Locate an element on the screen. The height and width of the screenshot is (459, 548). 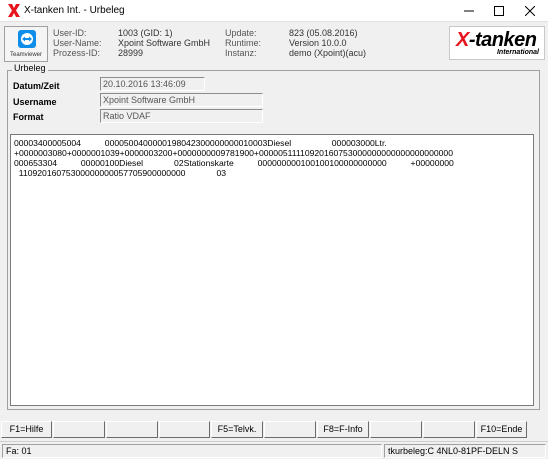
datetime-field: 20.10.2016 13:46:09 is located at coordinates (152, 84).